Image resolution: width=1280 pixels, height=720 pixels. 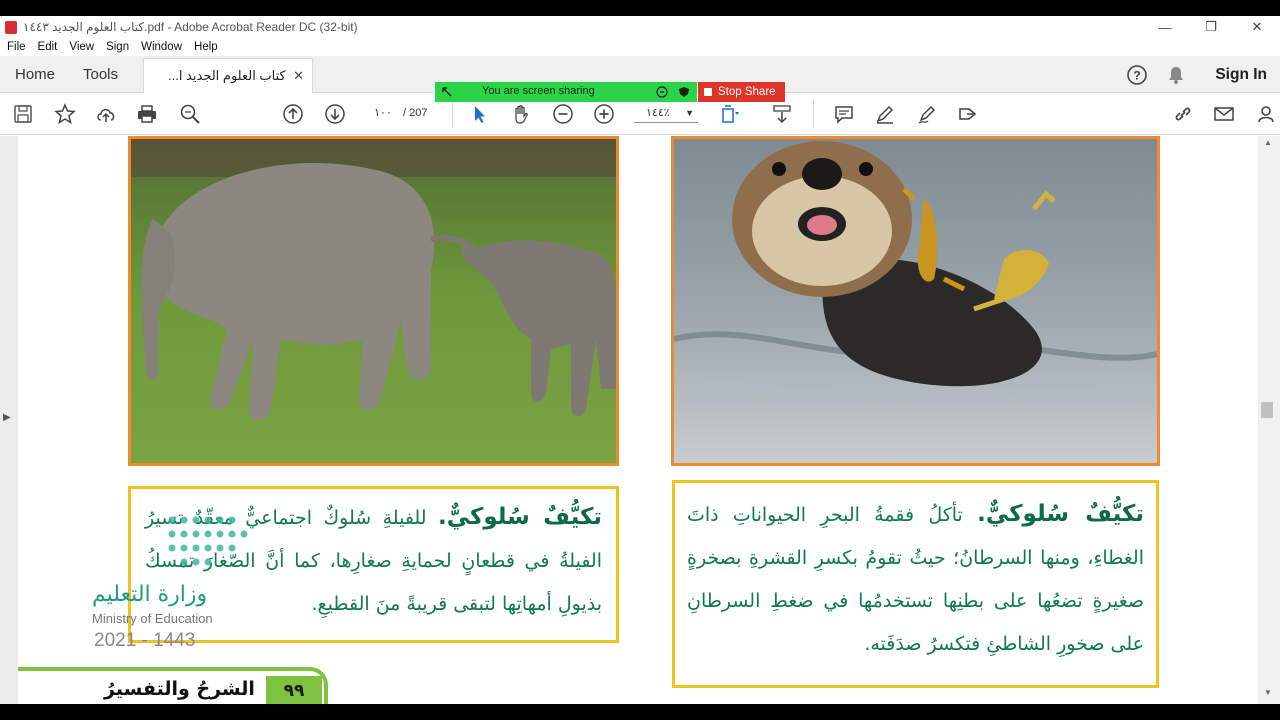 I want to click on ministry-name-arabic: وزارة التعليم, so click(x=150, y=594).